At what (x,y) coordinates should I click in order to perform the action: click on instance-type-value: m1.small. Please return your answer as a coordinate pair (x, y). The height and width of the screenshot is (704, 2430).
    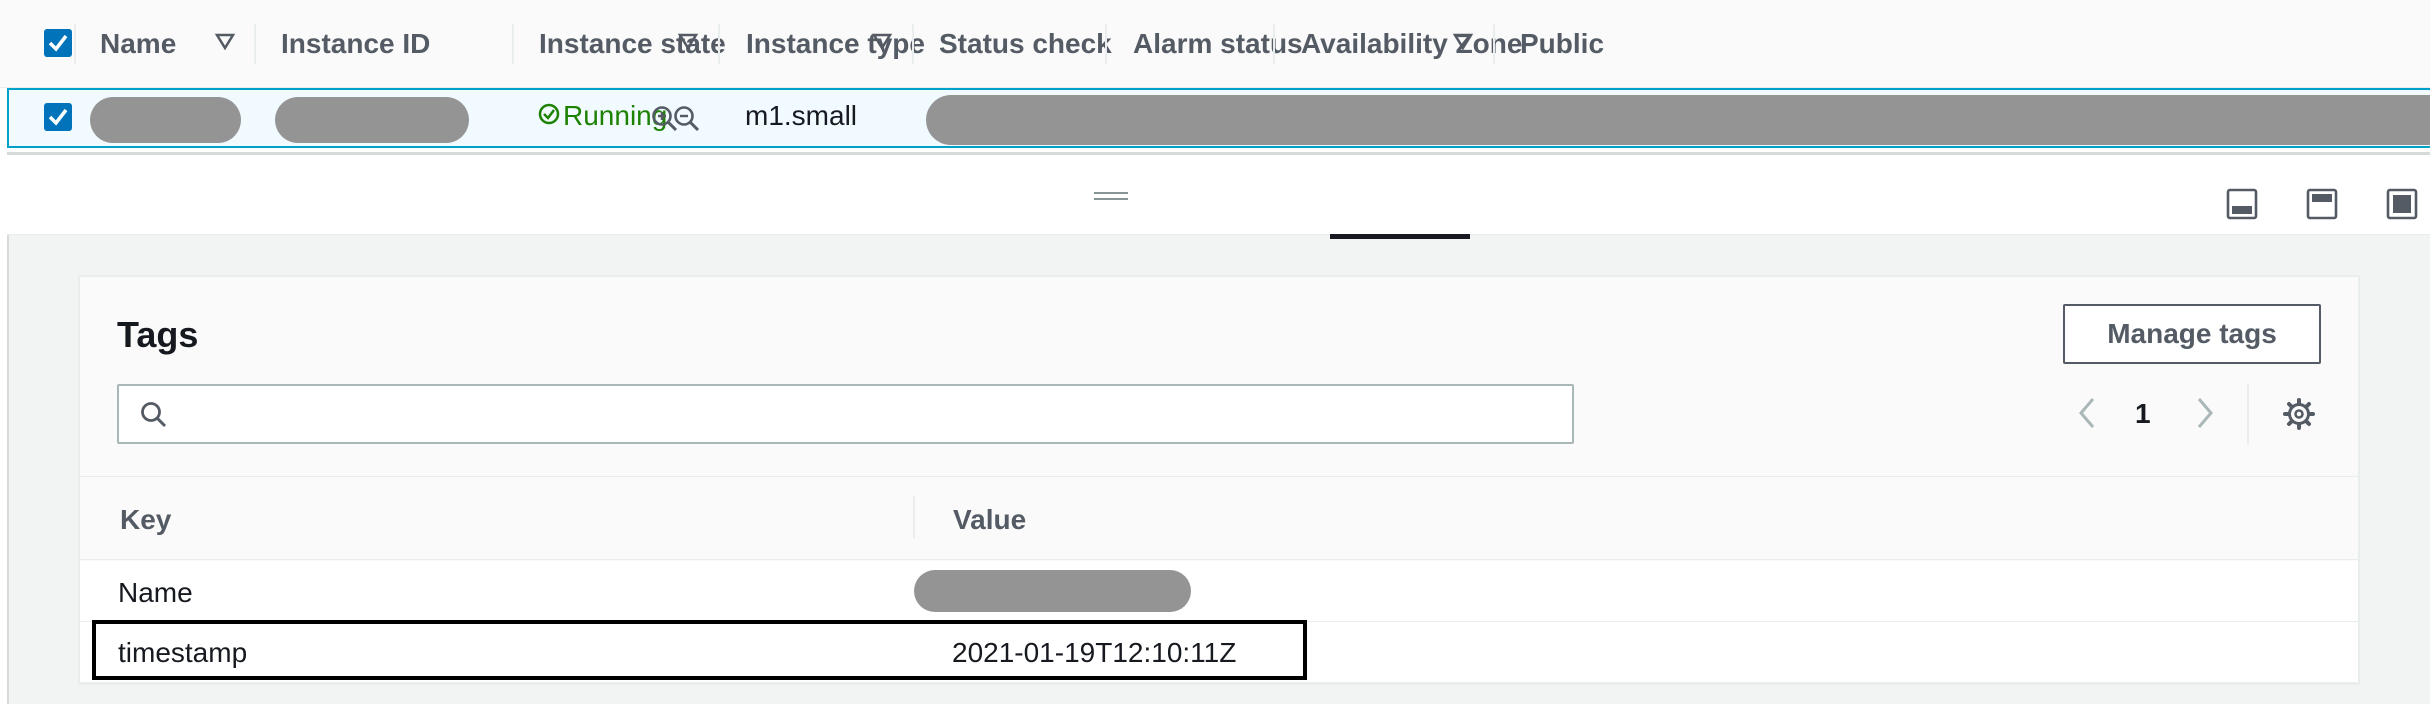
    Looking at the image, I should click on (801, 115).